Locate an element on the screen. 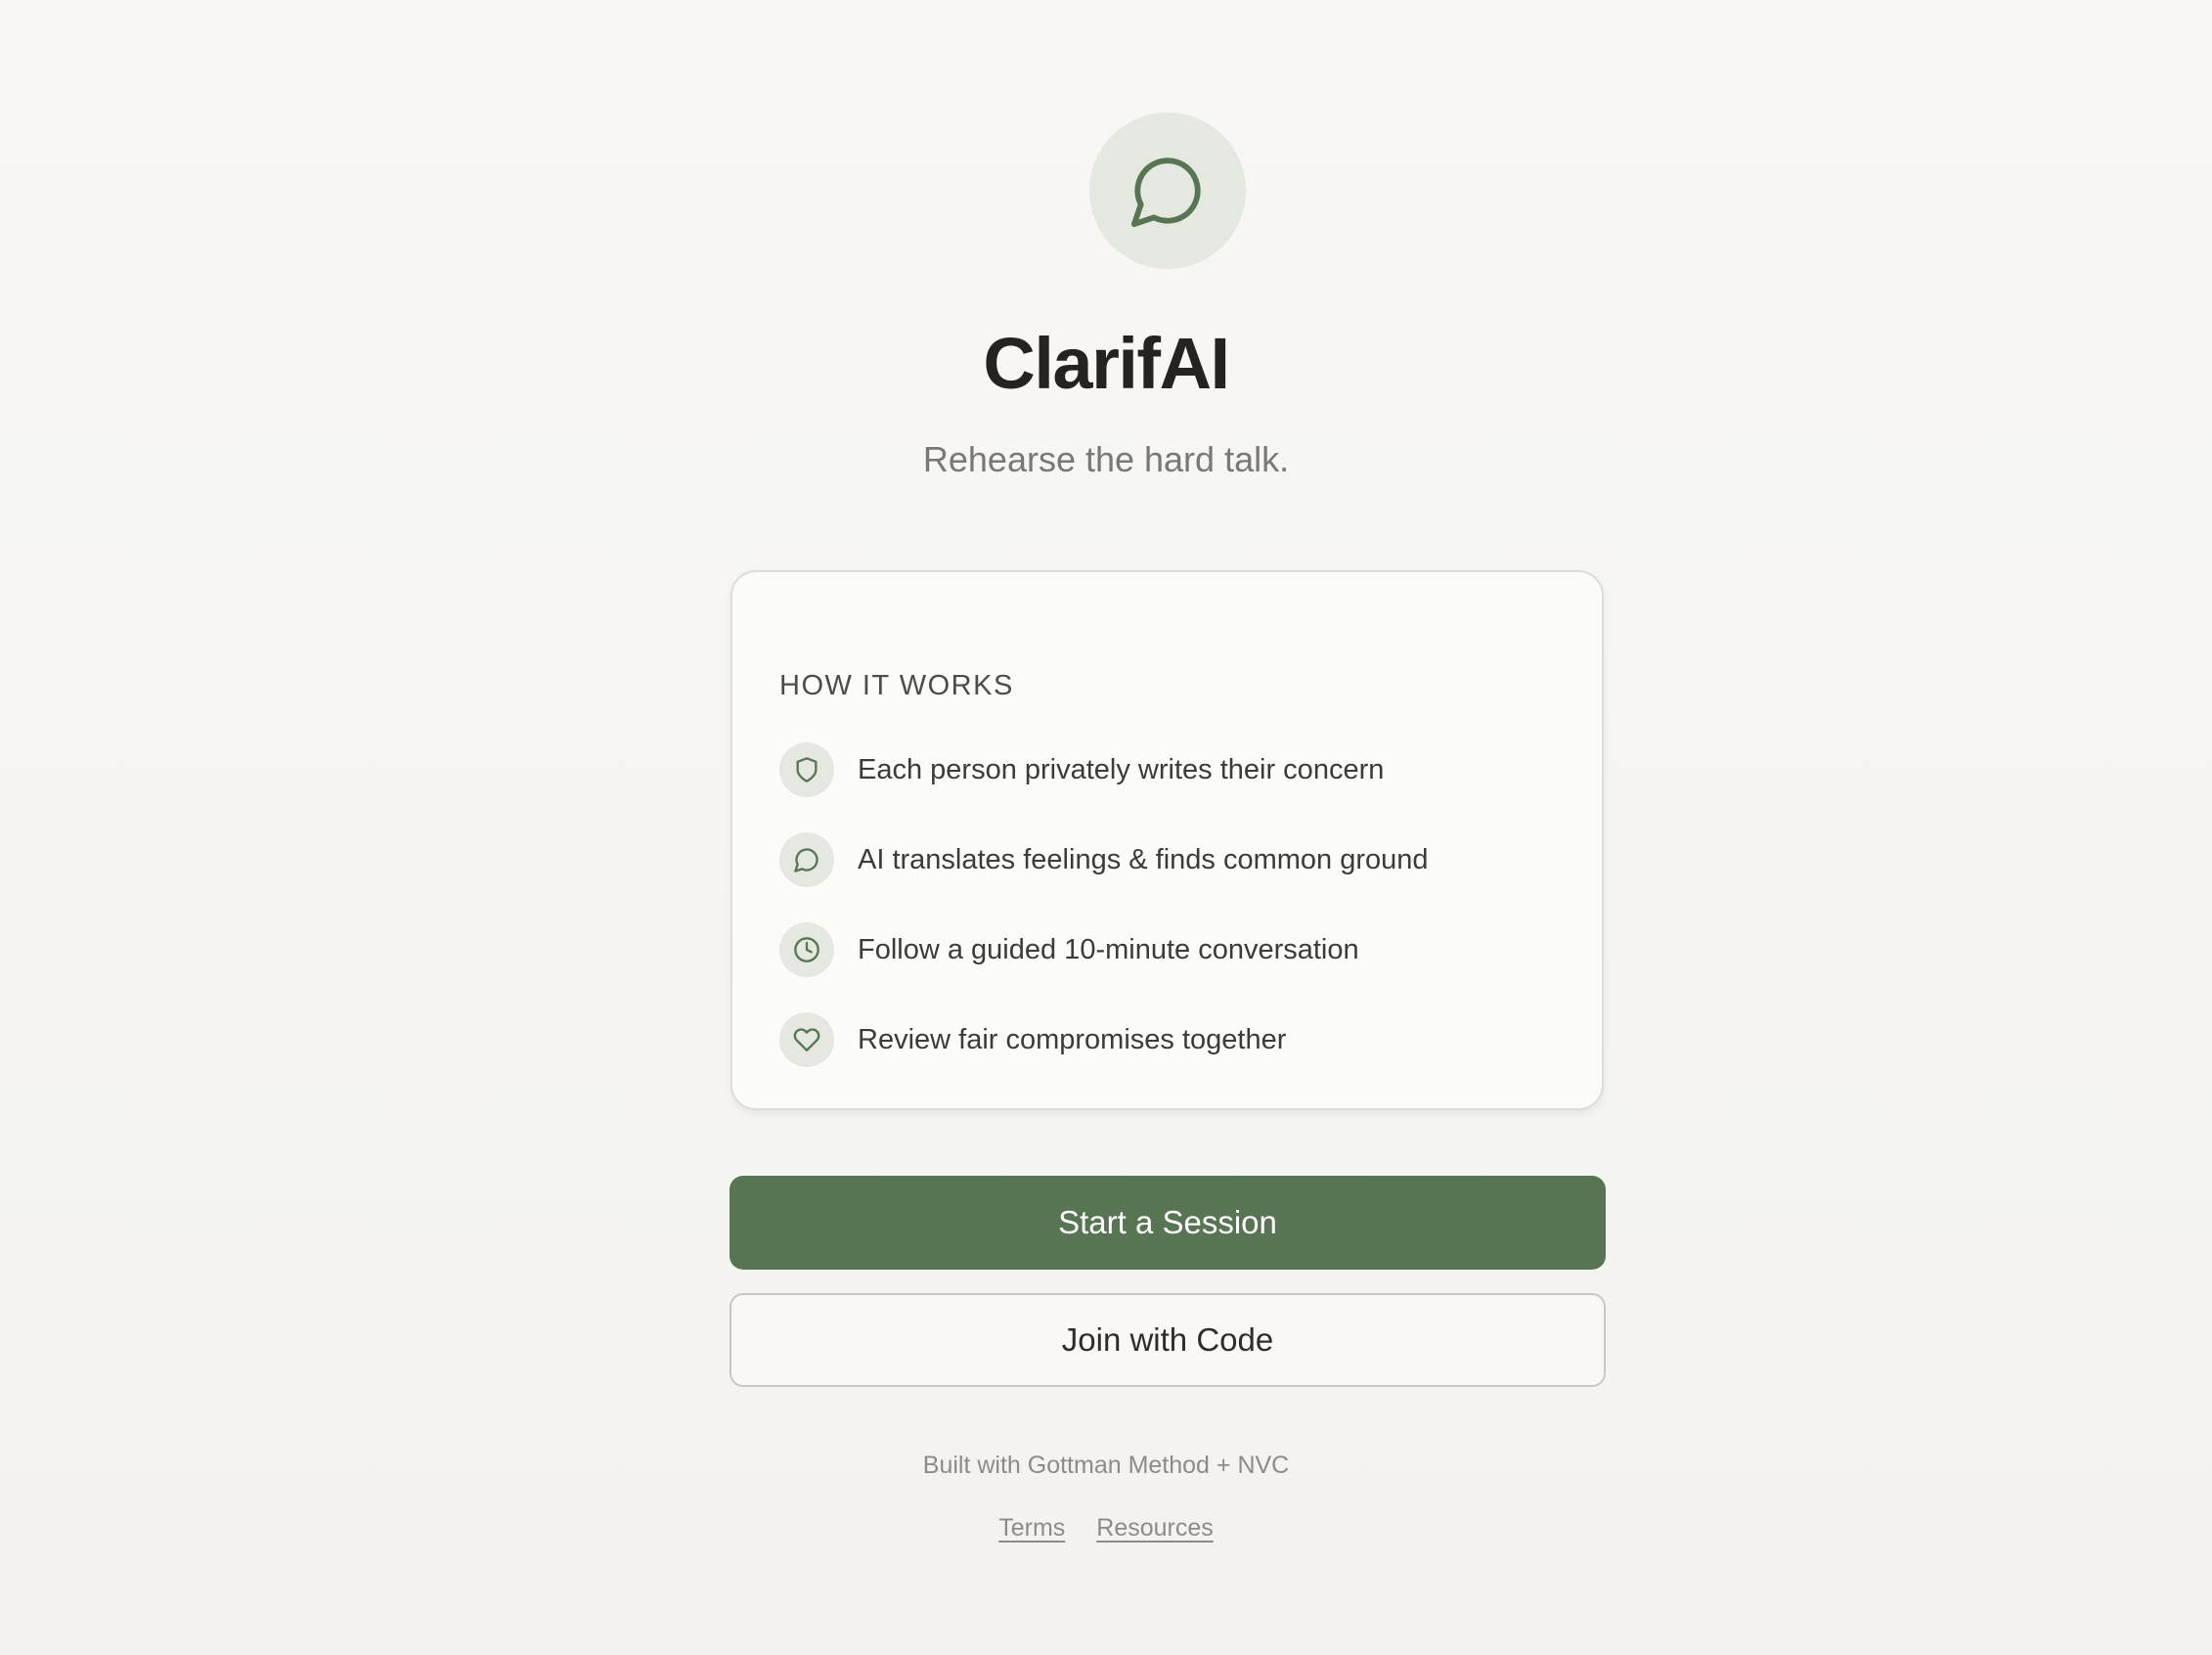  shield-icon is located at coordinates (806, 770).